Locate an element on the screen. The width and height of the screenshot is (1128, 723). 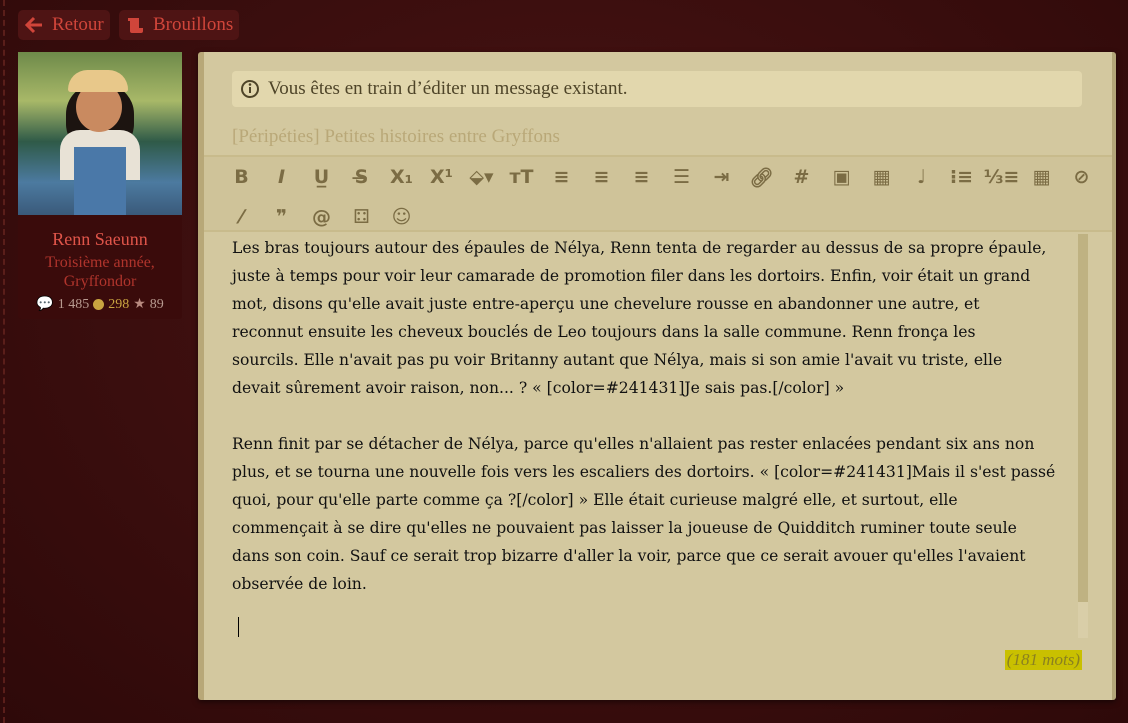
underline-button: U̲ is located at coordinates (321, 177).